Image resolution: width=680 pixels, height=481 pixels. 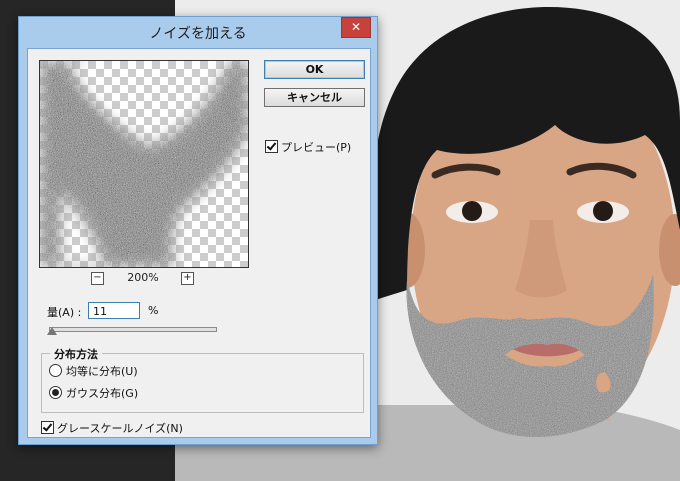 I want to click on gaussian-radio, so click(x=55, y=392).